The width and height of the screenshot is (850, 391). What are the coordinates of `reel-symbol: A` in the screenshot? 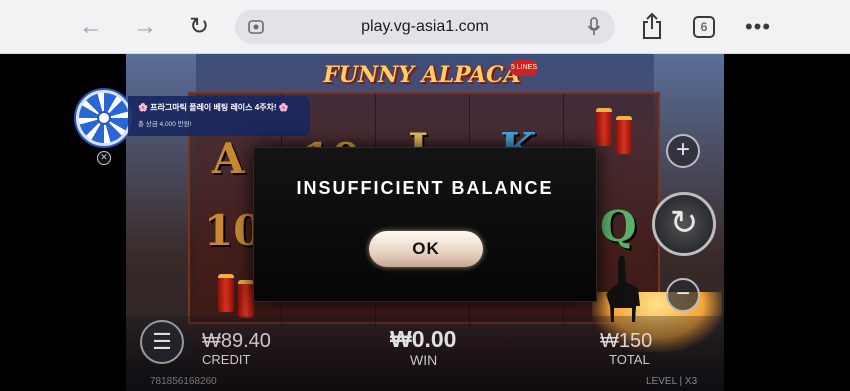 It's located at (228, 158).